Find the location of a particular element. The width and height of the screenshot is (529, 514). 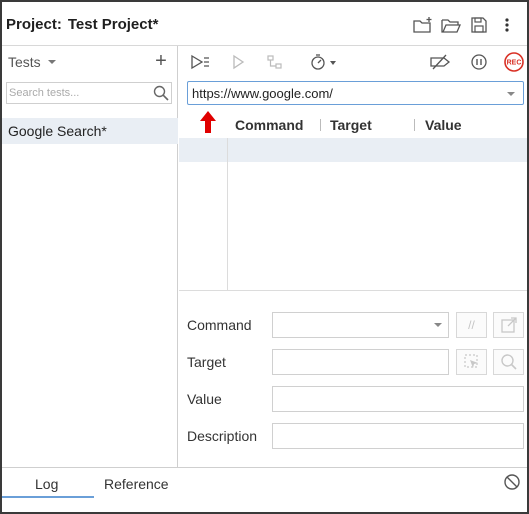

row-number-divider is located at coordinates (227, 214).